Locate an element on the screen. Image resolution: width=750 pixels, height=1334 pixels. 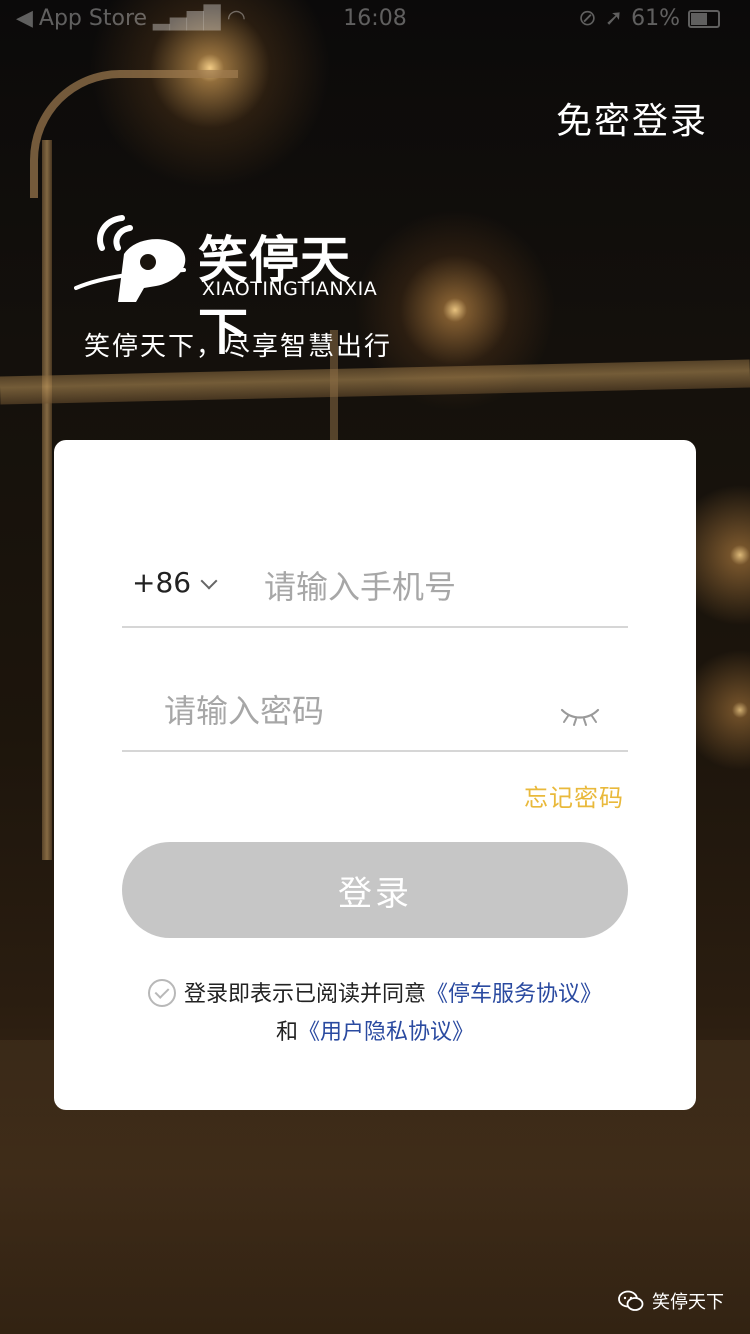
wechat-watermark: 笑停天下 is located at coordinates (671, 1301).